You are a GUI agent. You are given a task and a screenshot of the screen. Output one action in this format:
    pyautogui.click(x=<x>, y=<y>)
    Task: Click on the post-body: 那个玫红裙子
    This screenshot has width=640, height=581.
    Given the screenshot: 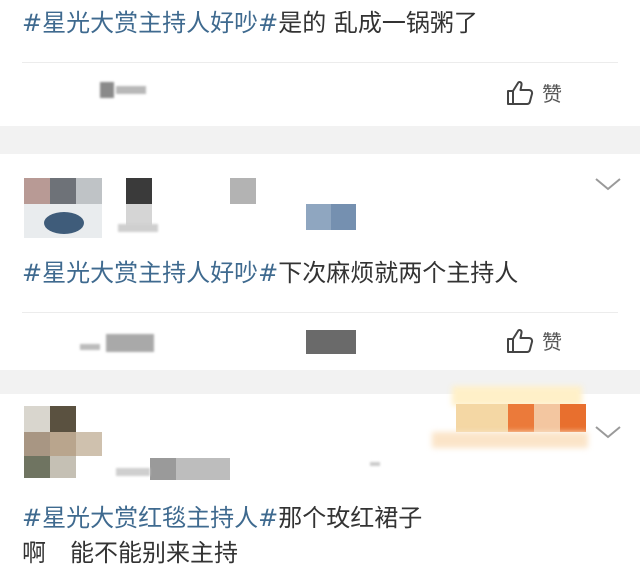 What is the action you would take?
    pyautogui.click(x=350, y=518)
    